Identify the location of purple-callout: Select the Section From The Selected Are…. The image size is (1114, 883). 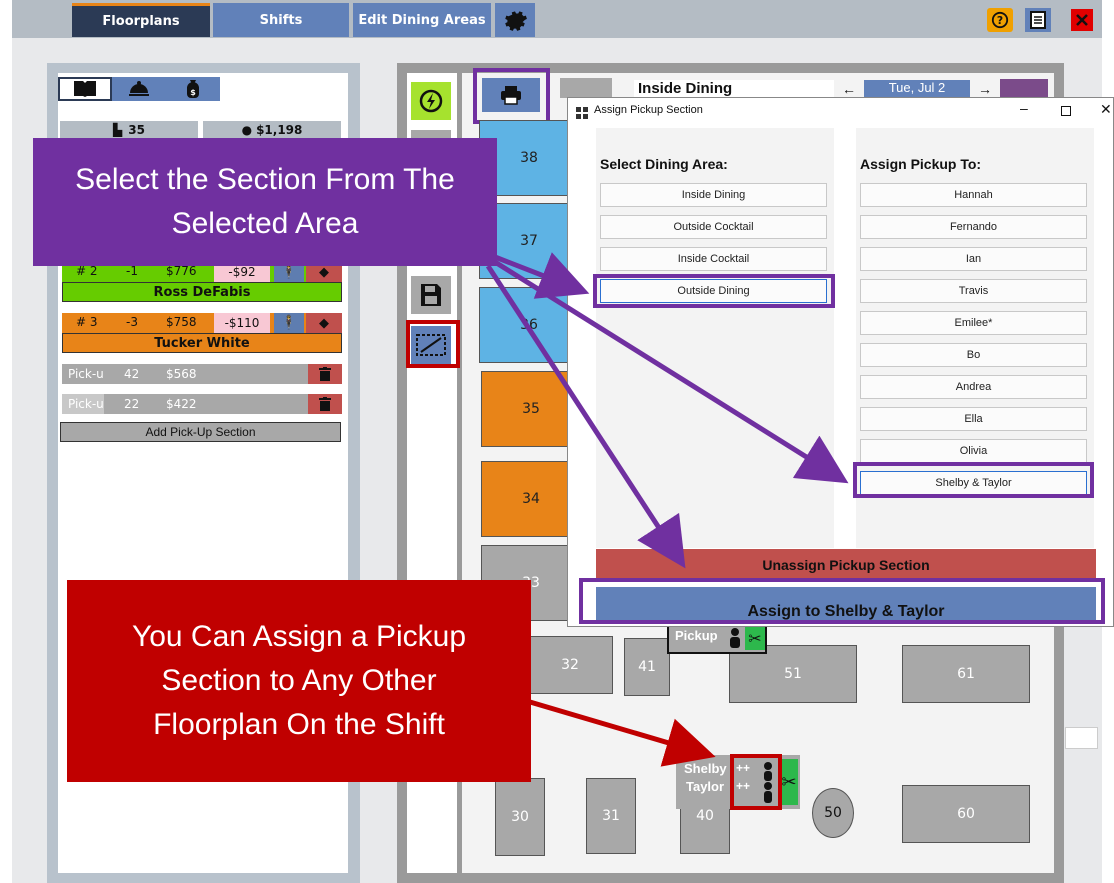
(265, 202).